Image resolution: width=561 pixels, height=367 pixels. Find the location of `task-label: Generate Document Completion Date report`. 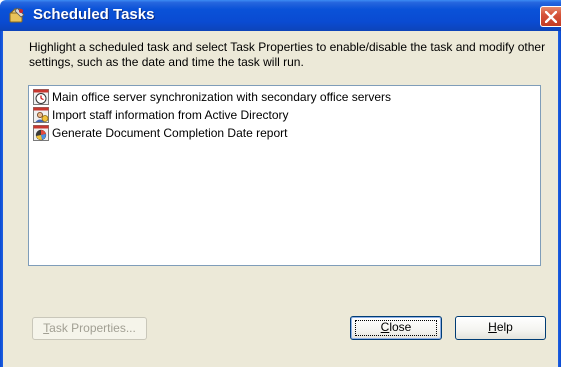

task-label: Generate Document Completion Date report is located at coordinates (170, 133).